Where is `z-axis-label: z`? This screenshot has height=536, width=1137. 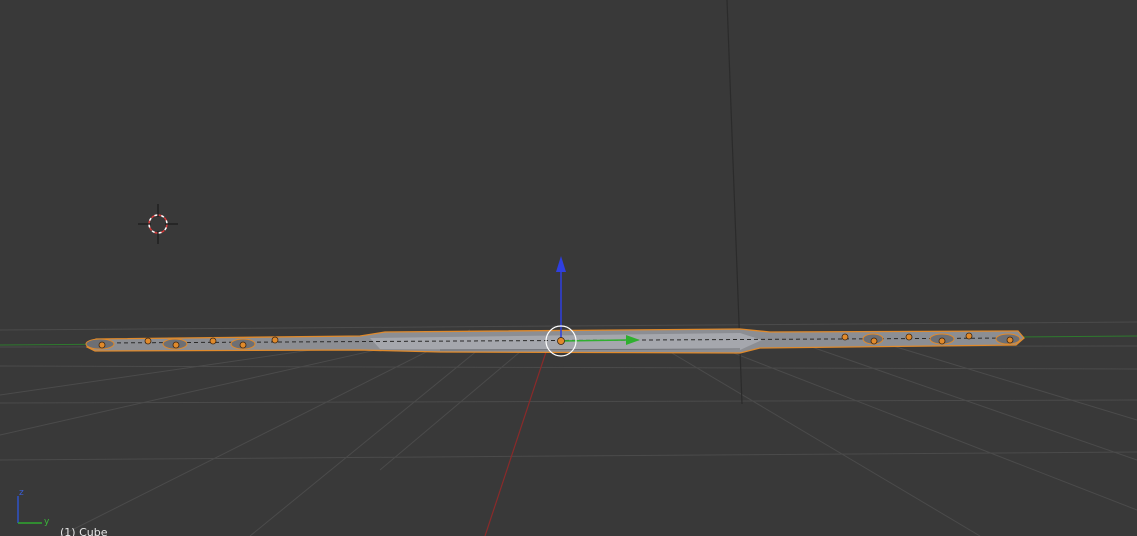
z-axis-label: z is located at coordinates (21, 493).